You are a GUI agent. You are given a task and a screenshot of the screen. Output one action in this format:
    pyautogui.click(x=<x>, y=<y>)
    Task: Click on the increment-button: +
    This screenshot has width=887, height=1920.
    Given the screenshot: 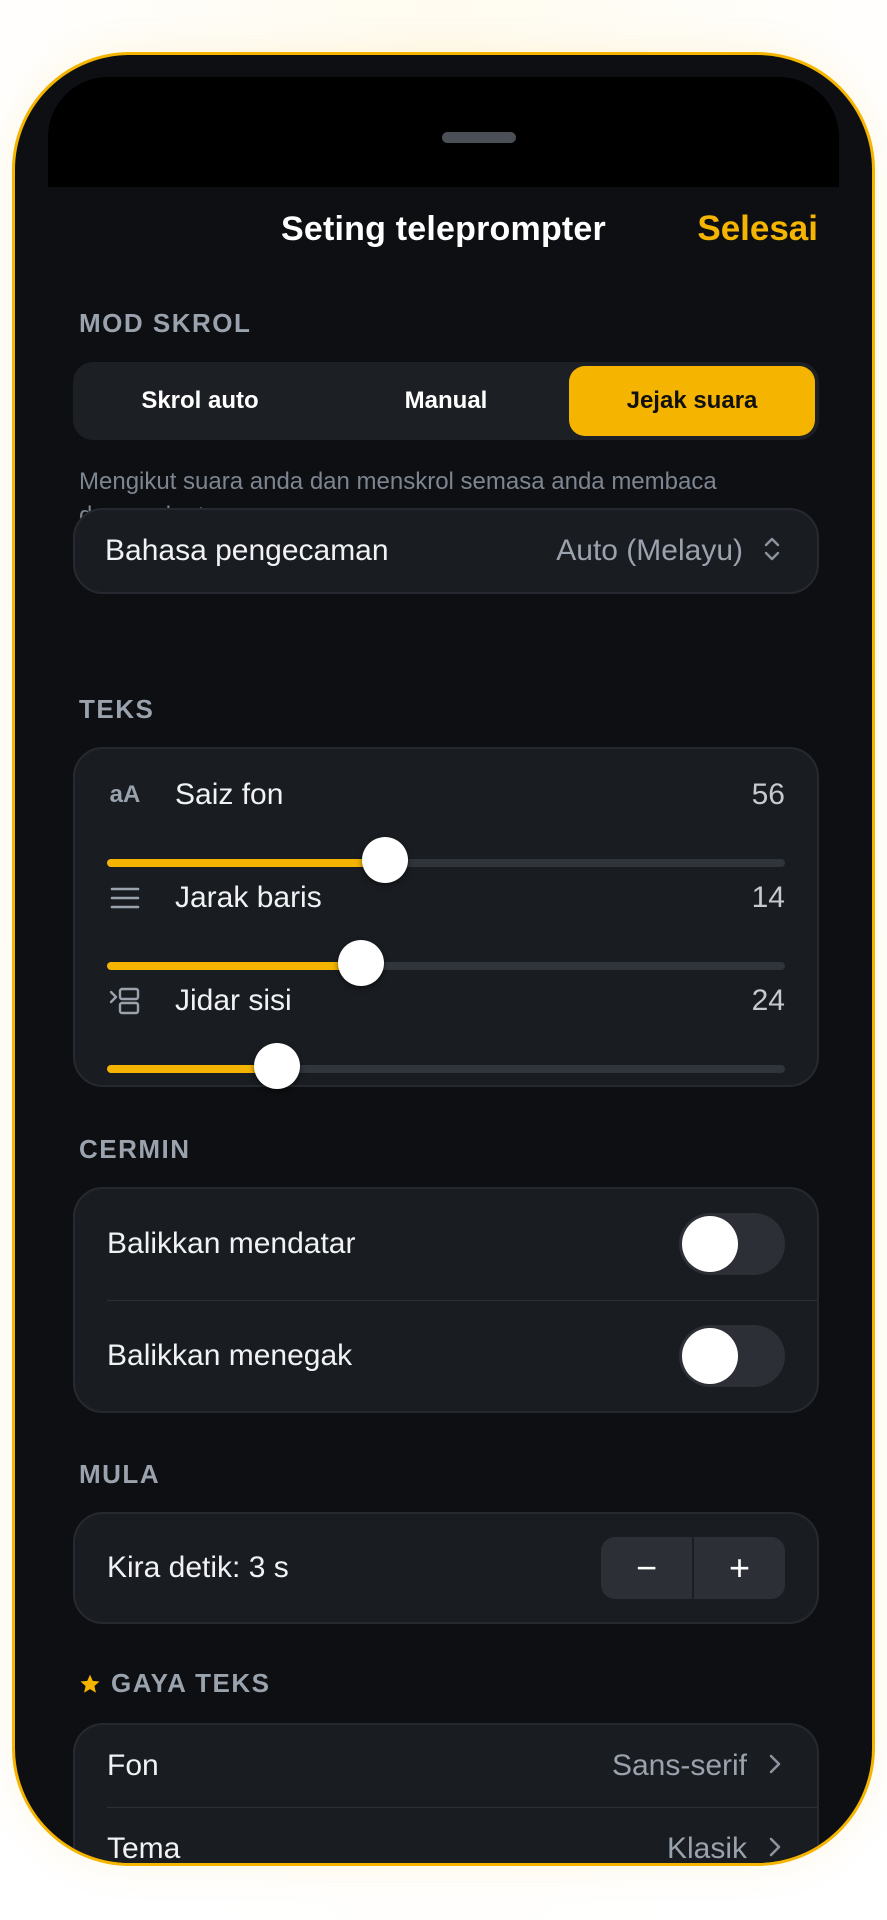 What is the action you would take?
    pyautogui.click(x=739, y=1568)
    